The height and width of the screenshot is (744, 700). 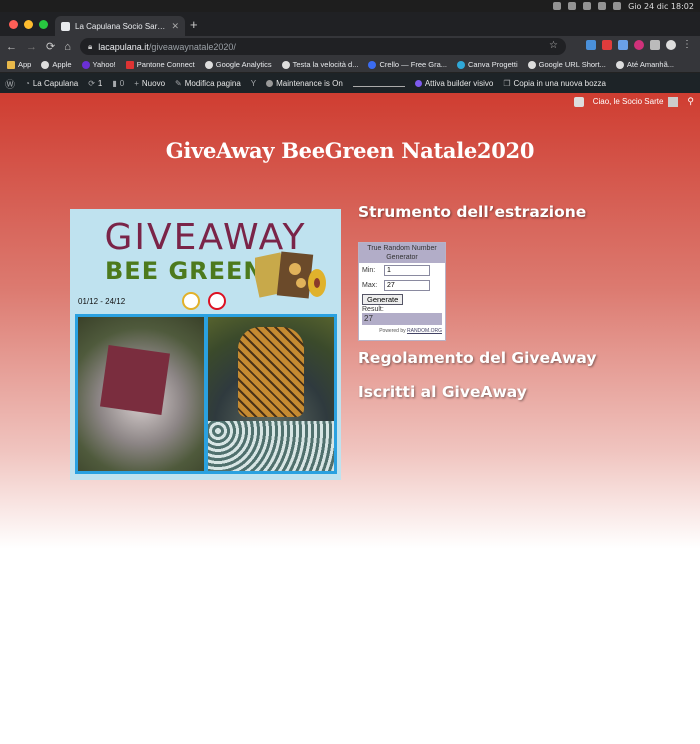 I want to click on lock-icon: 🔒︎, so click(x=90, y=46).